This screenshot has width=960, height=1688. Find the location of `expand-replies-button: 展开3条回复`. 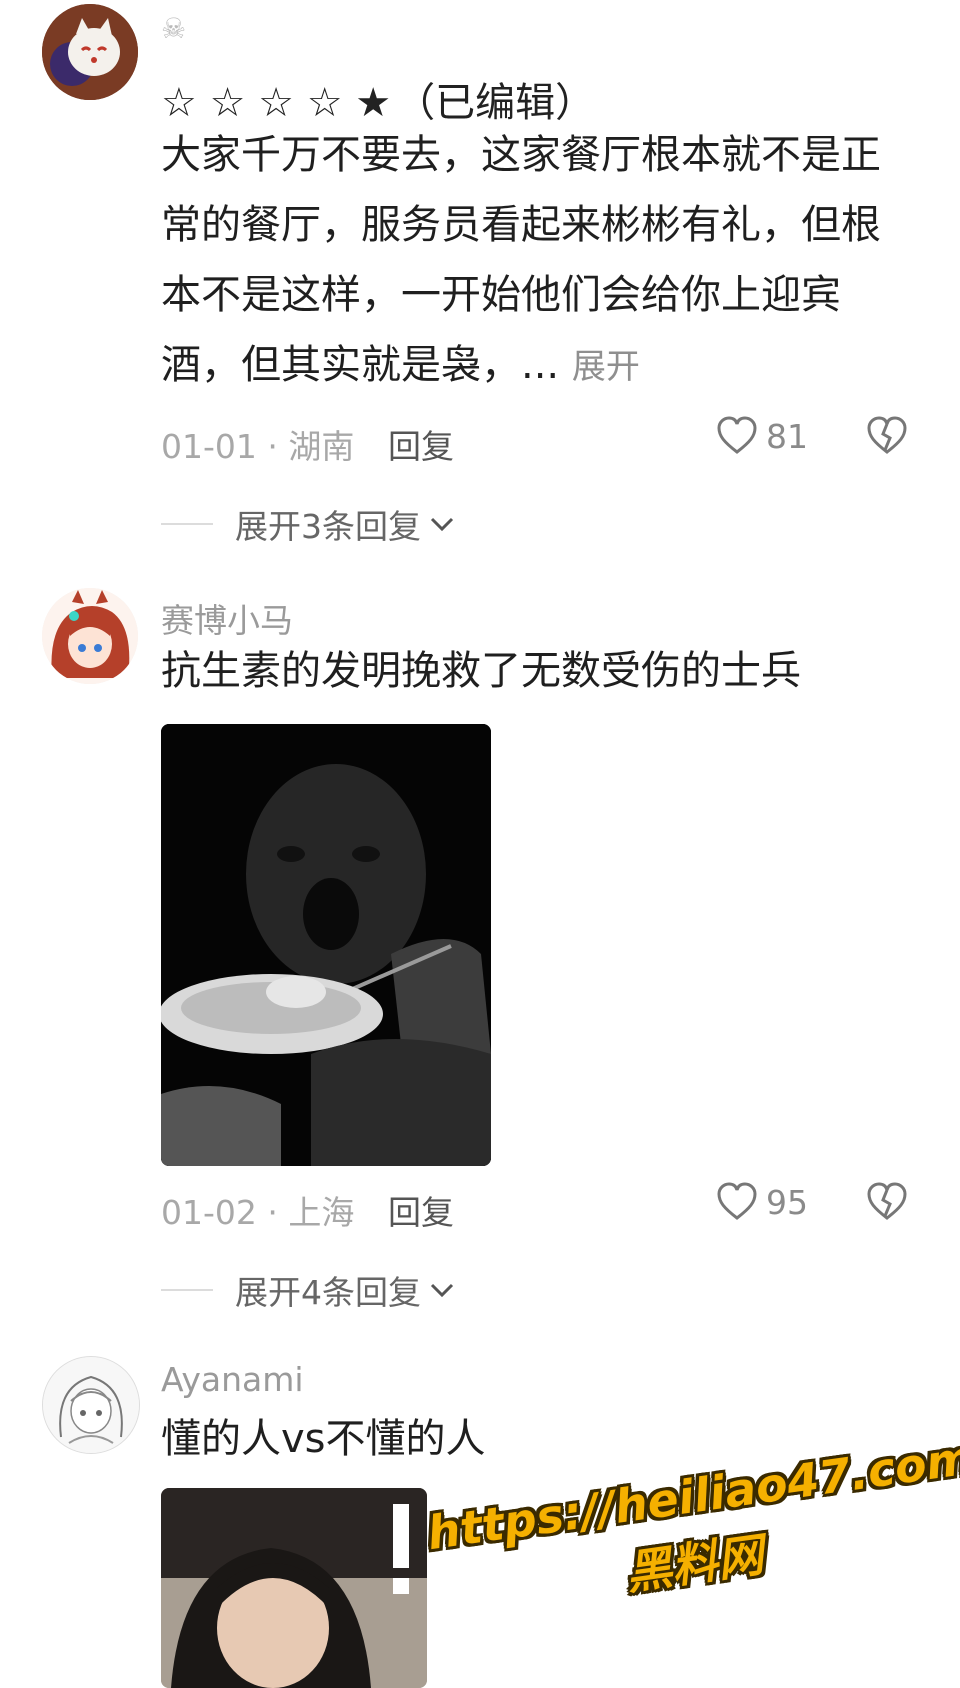

expand-replies-button: 展开3条回复 is located at coordinates (308, 524).